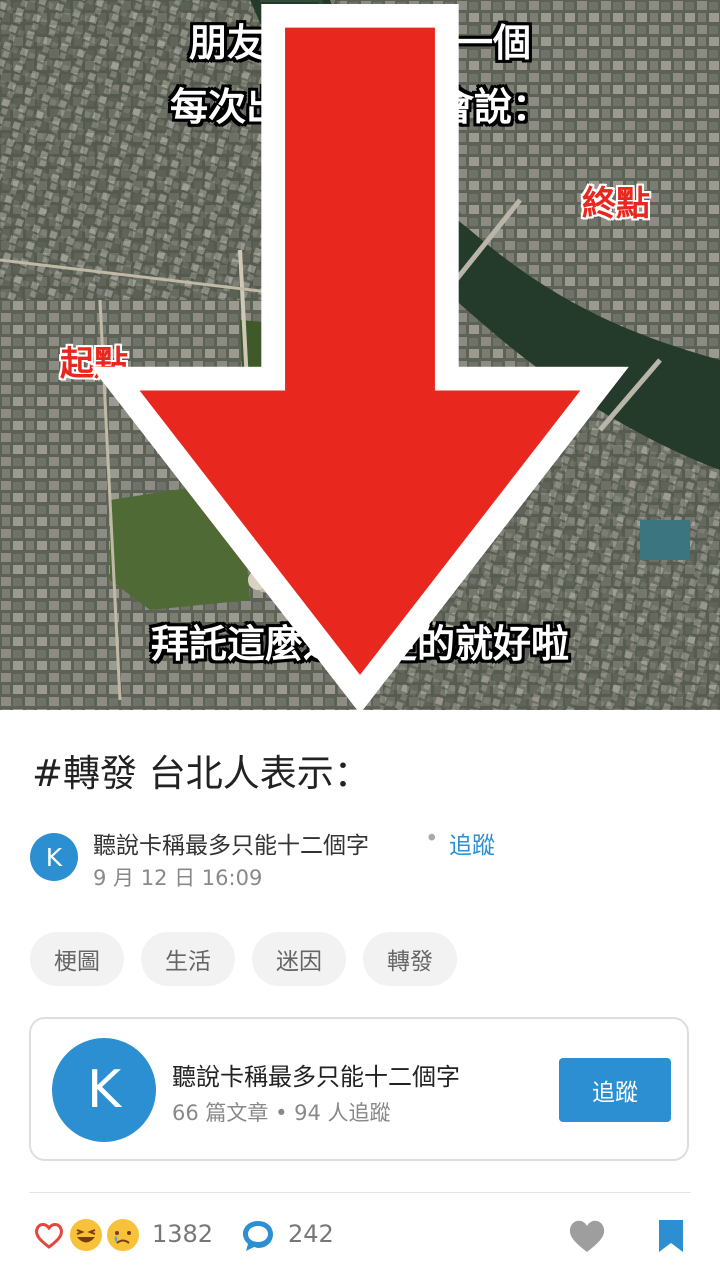 The height and width of the screenshot is (1279, 720). What do you see at coordinates (671, 1236) in the screenshot?
I see `bookmark-icon` at bounding box center [671, 1236].